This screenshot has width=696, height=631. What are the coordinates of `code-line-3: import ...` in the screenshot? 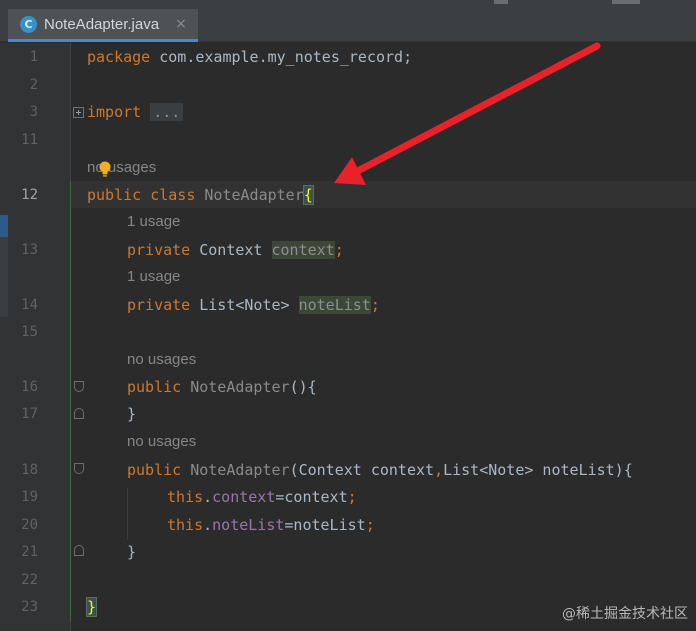 It's located at (135, 112).